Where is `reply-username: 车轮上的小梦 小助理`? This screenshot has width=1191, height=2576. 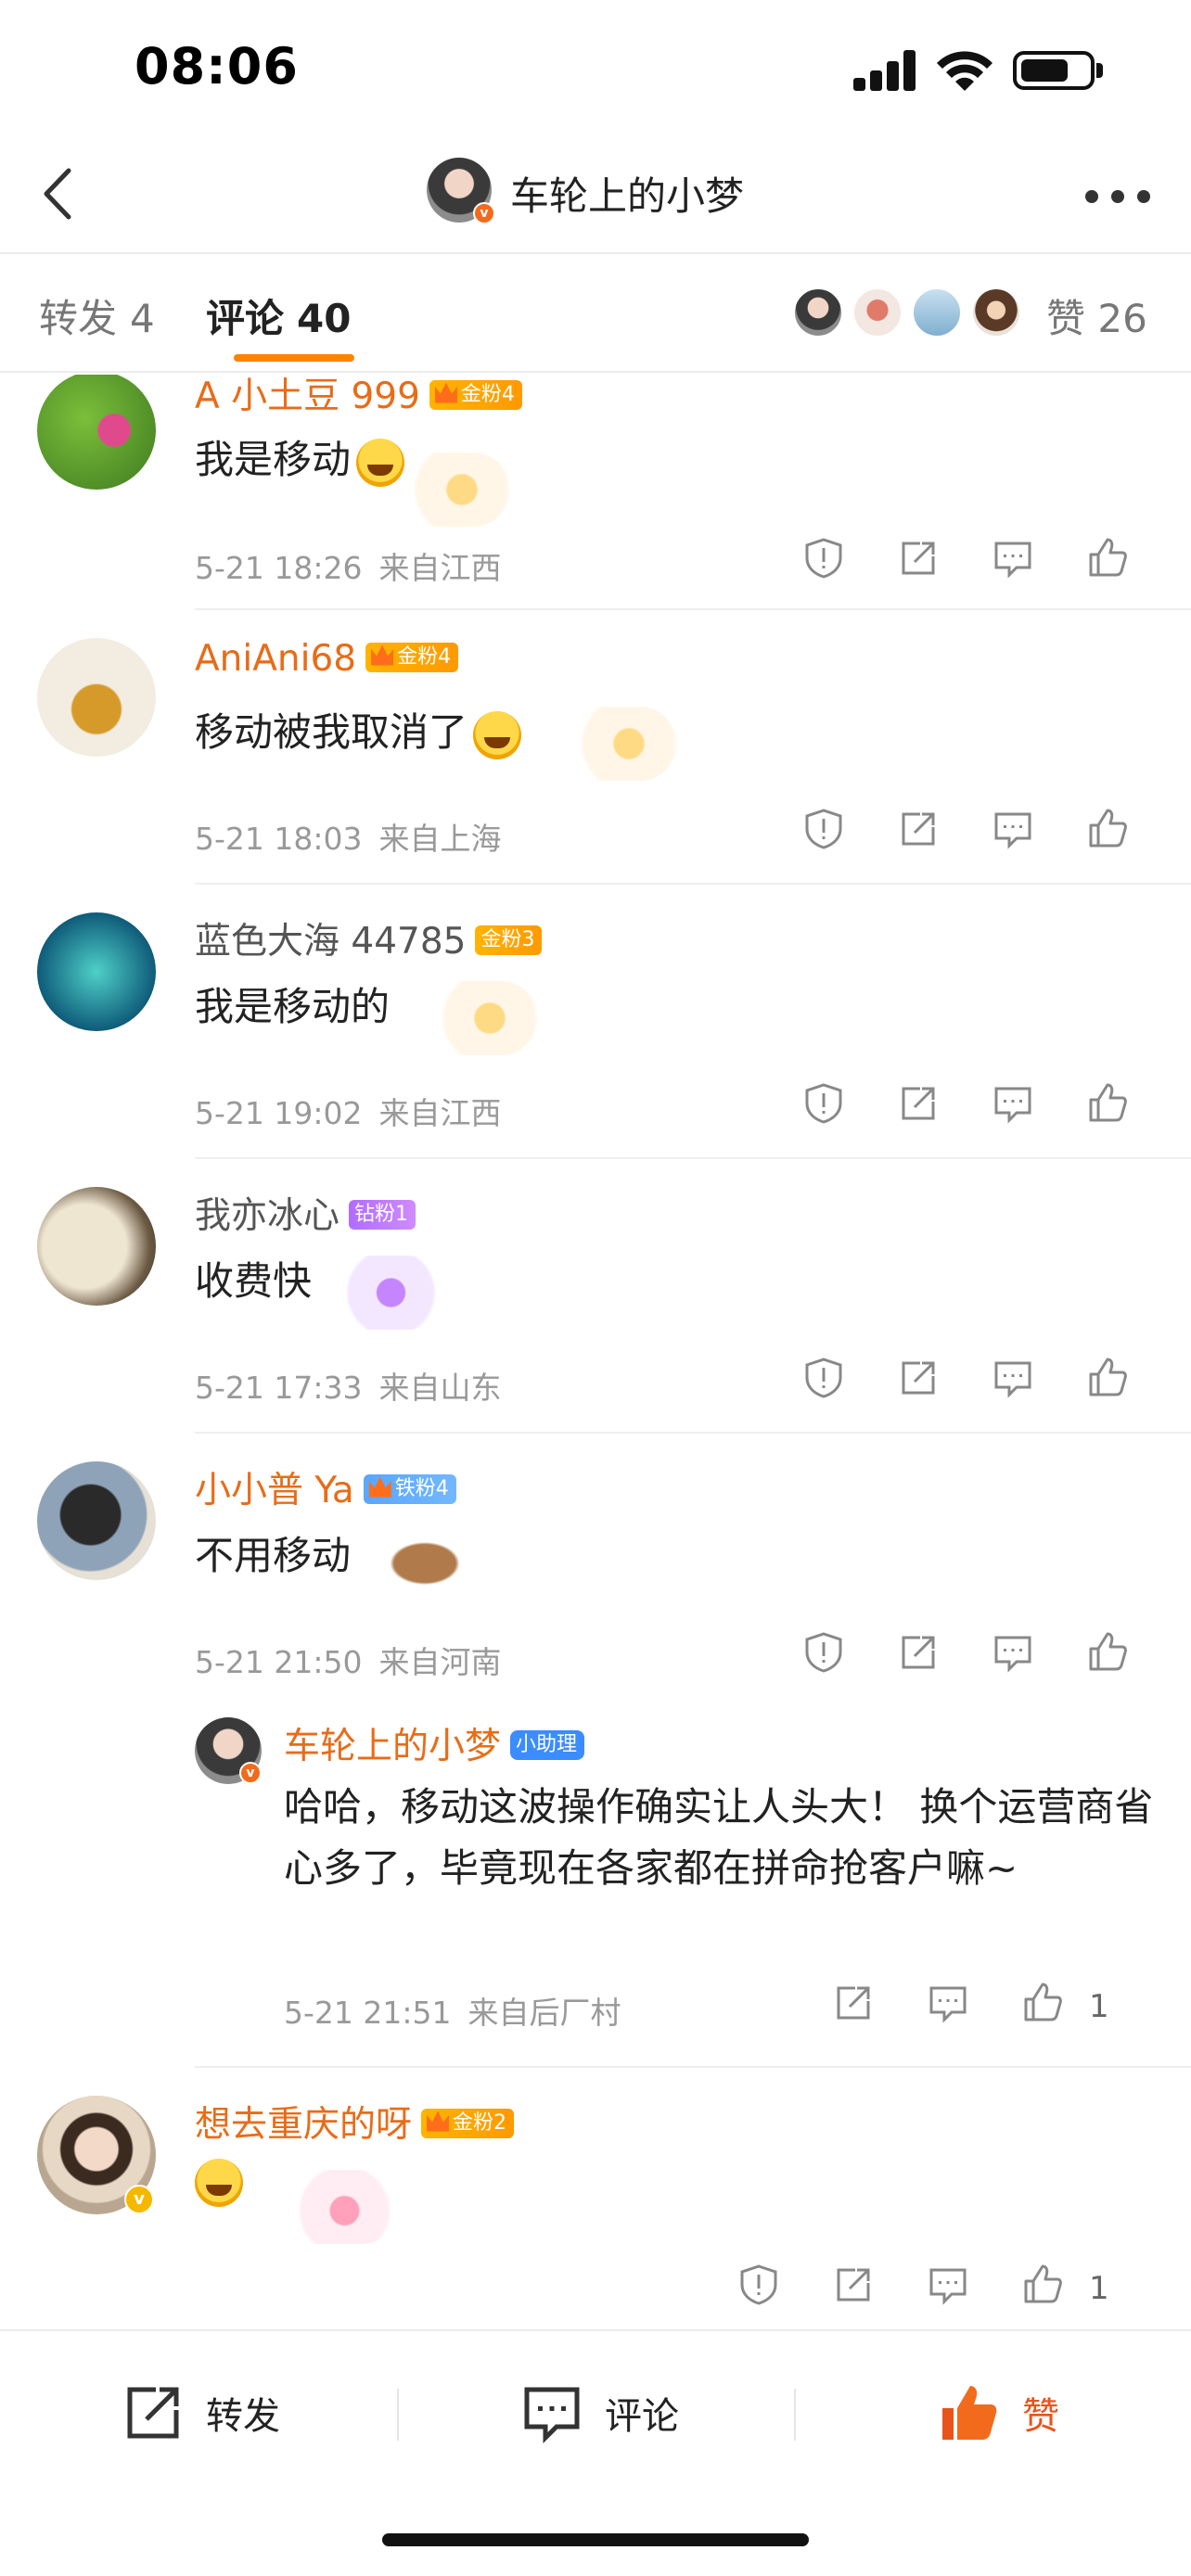
reply-username: 车轮上的小梦 小助理 is located at coordinates (434, 1743).